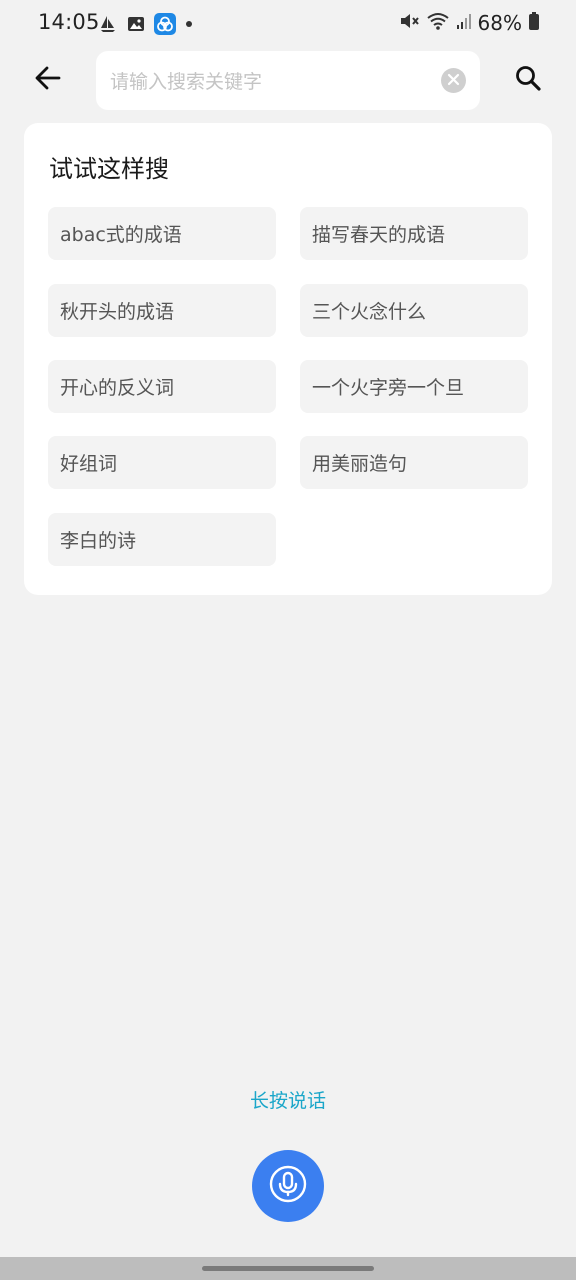 The width and height of the screenshot is (576, 1280). I want to click on arrow-left-icon, so click(48, 80).